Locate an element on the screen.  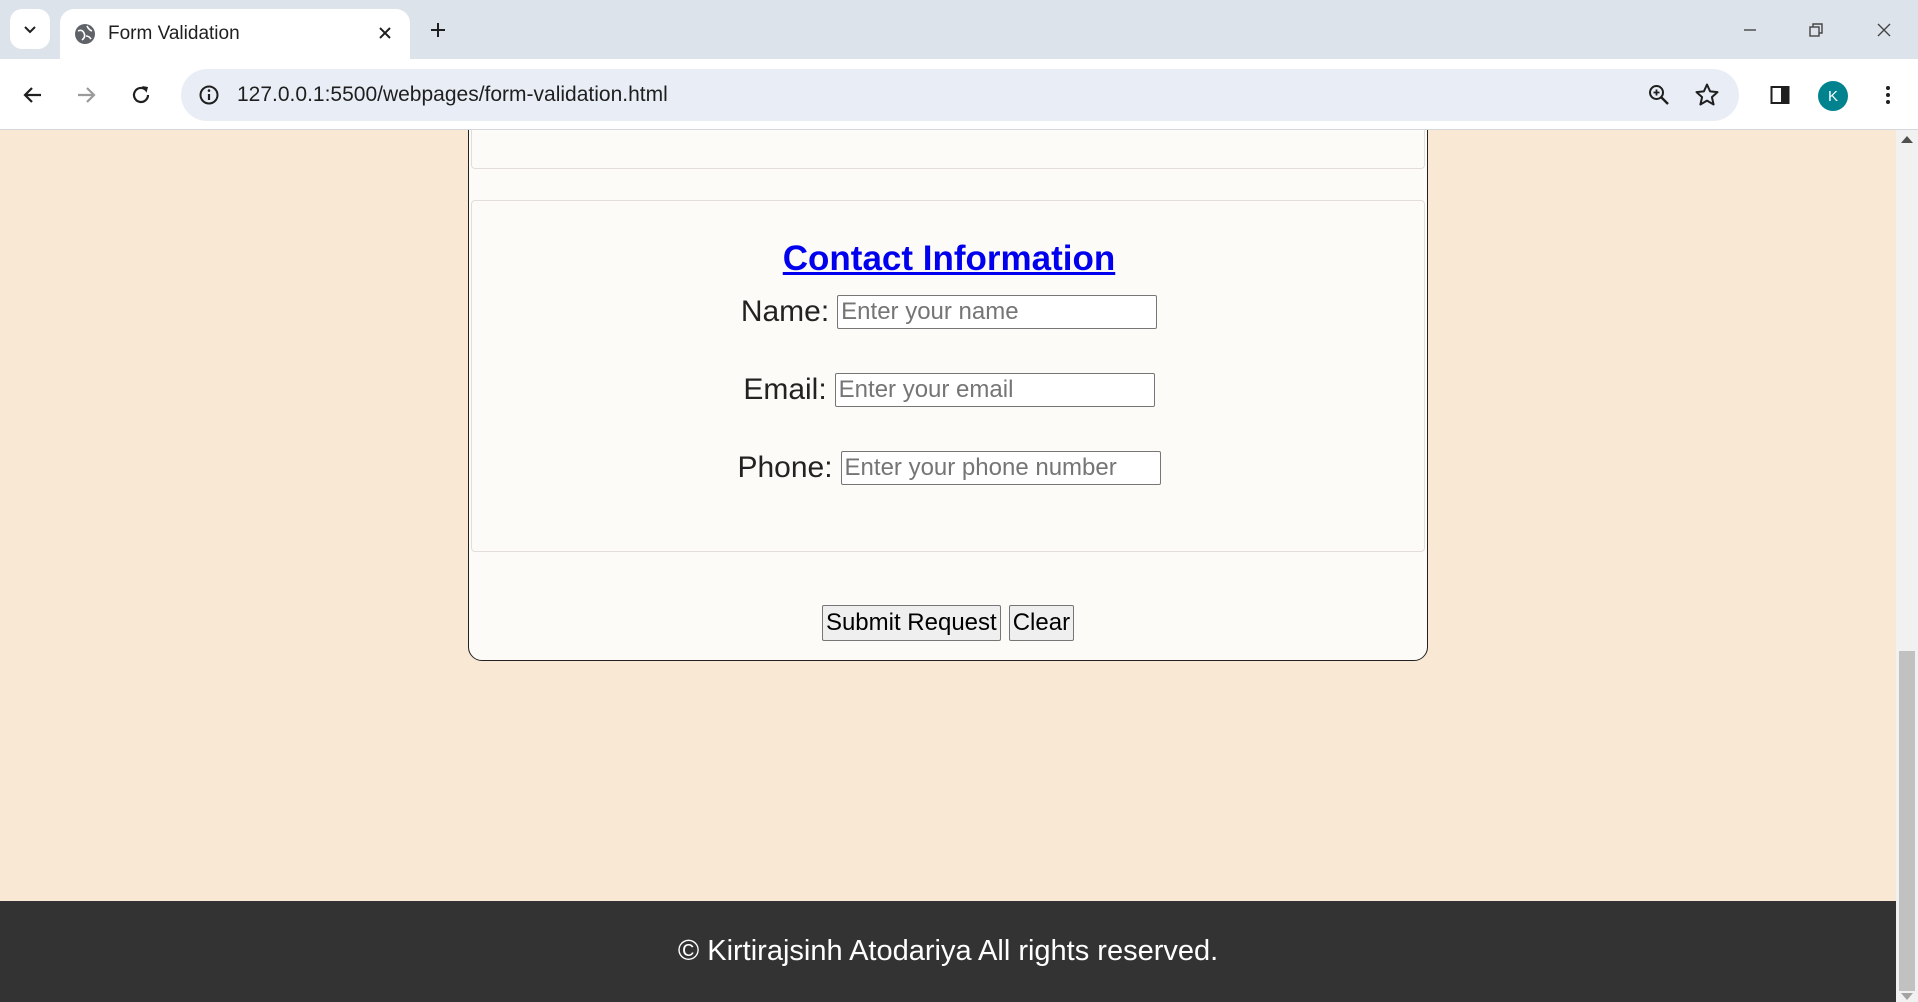
phone-row: Phone: is located at coordinates (949, 468).